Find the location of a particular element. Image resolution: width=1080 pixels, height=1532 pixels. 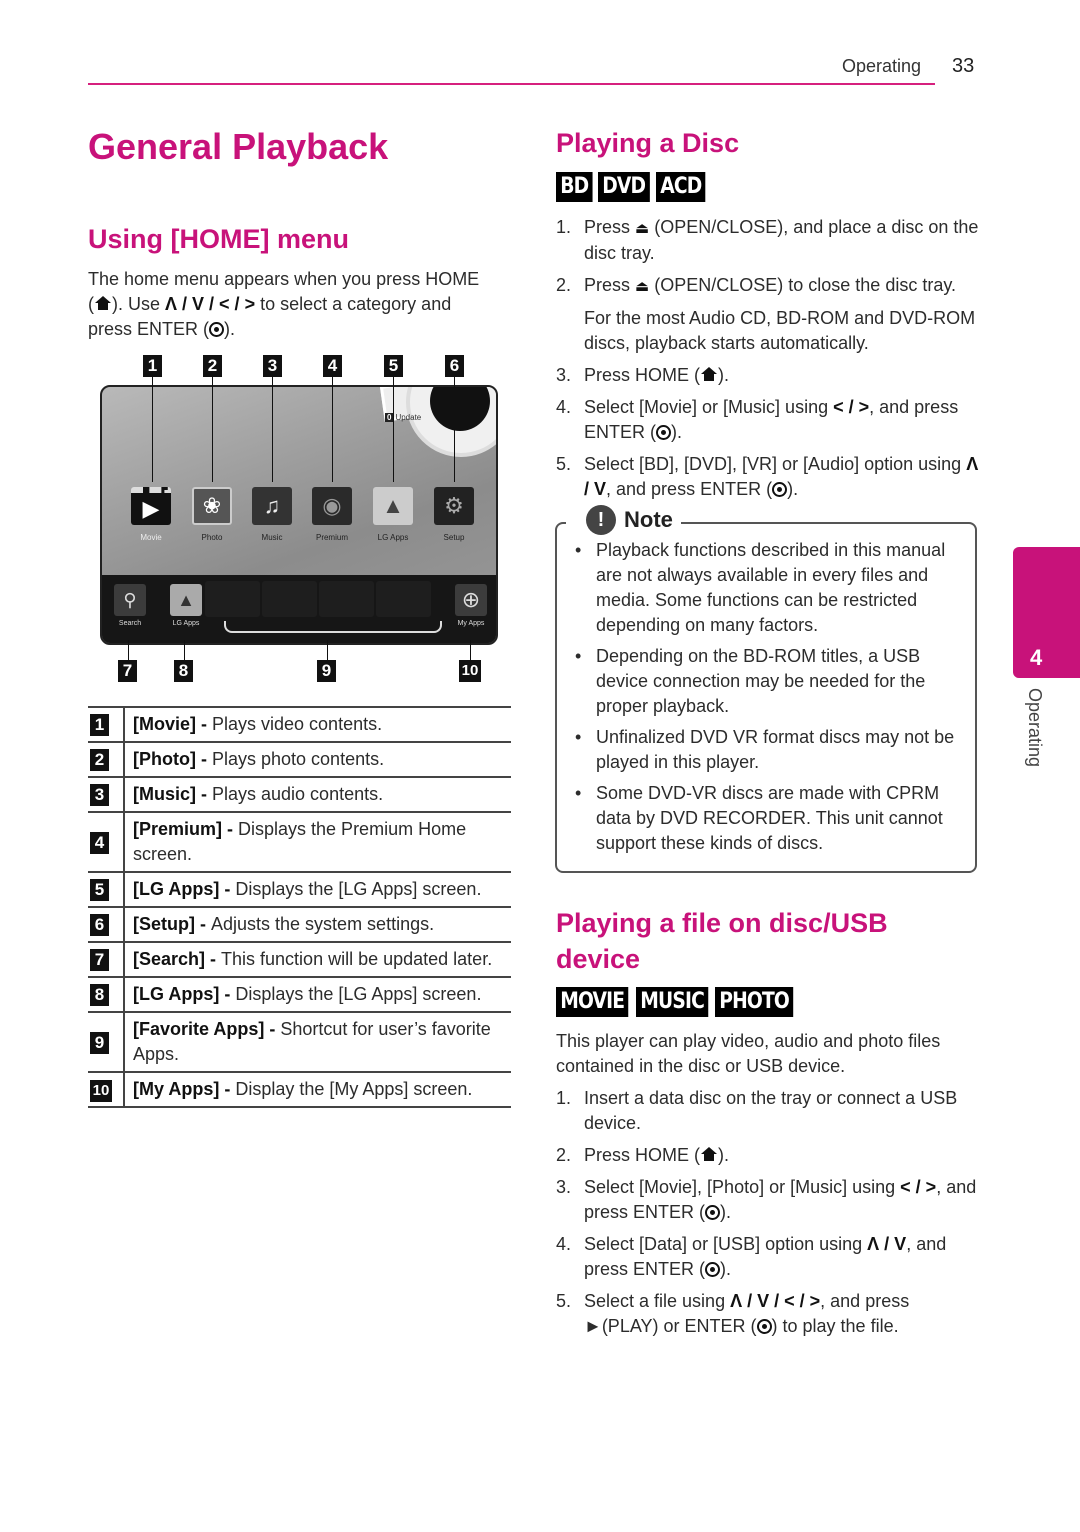

tag-dvd: DVD is located at coordinates (624, 187).